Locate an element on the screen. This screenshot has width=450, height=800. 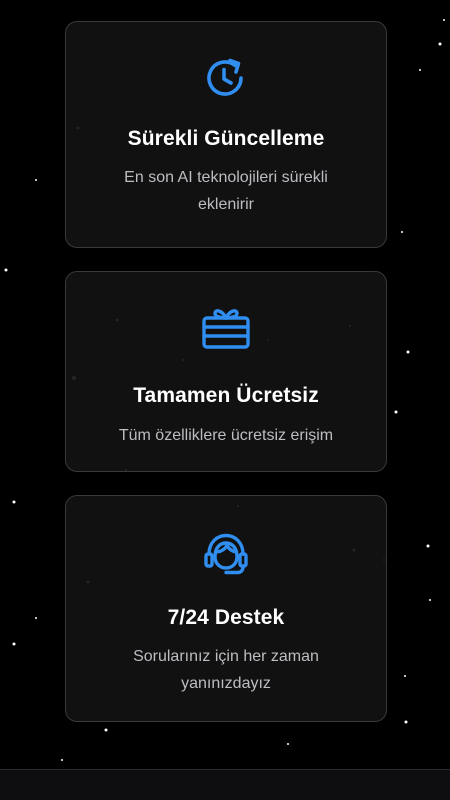
gift-icon is located at coordinates (226, 329).